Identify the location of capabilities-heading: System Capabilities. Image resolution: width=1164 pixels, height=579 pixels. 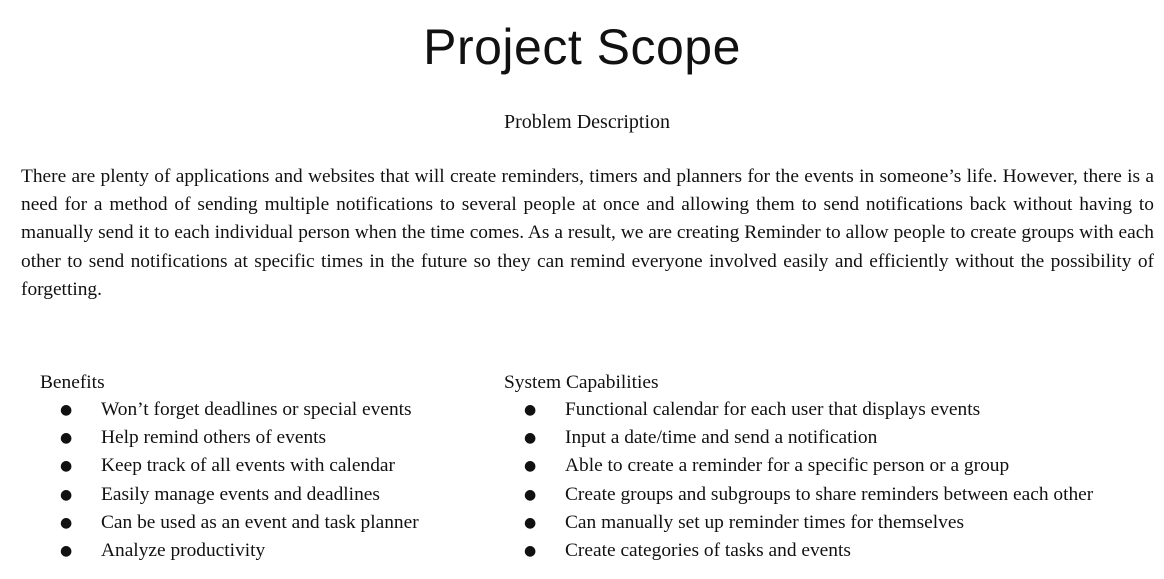
(581, 382).